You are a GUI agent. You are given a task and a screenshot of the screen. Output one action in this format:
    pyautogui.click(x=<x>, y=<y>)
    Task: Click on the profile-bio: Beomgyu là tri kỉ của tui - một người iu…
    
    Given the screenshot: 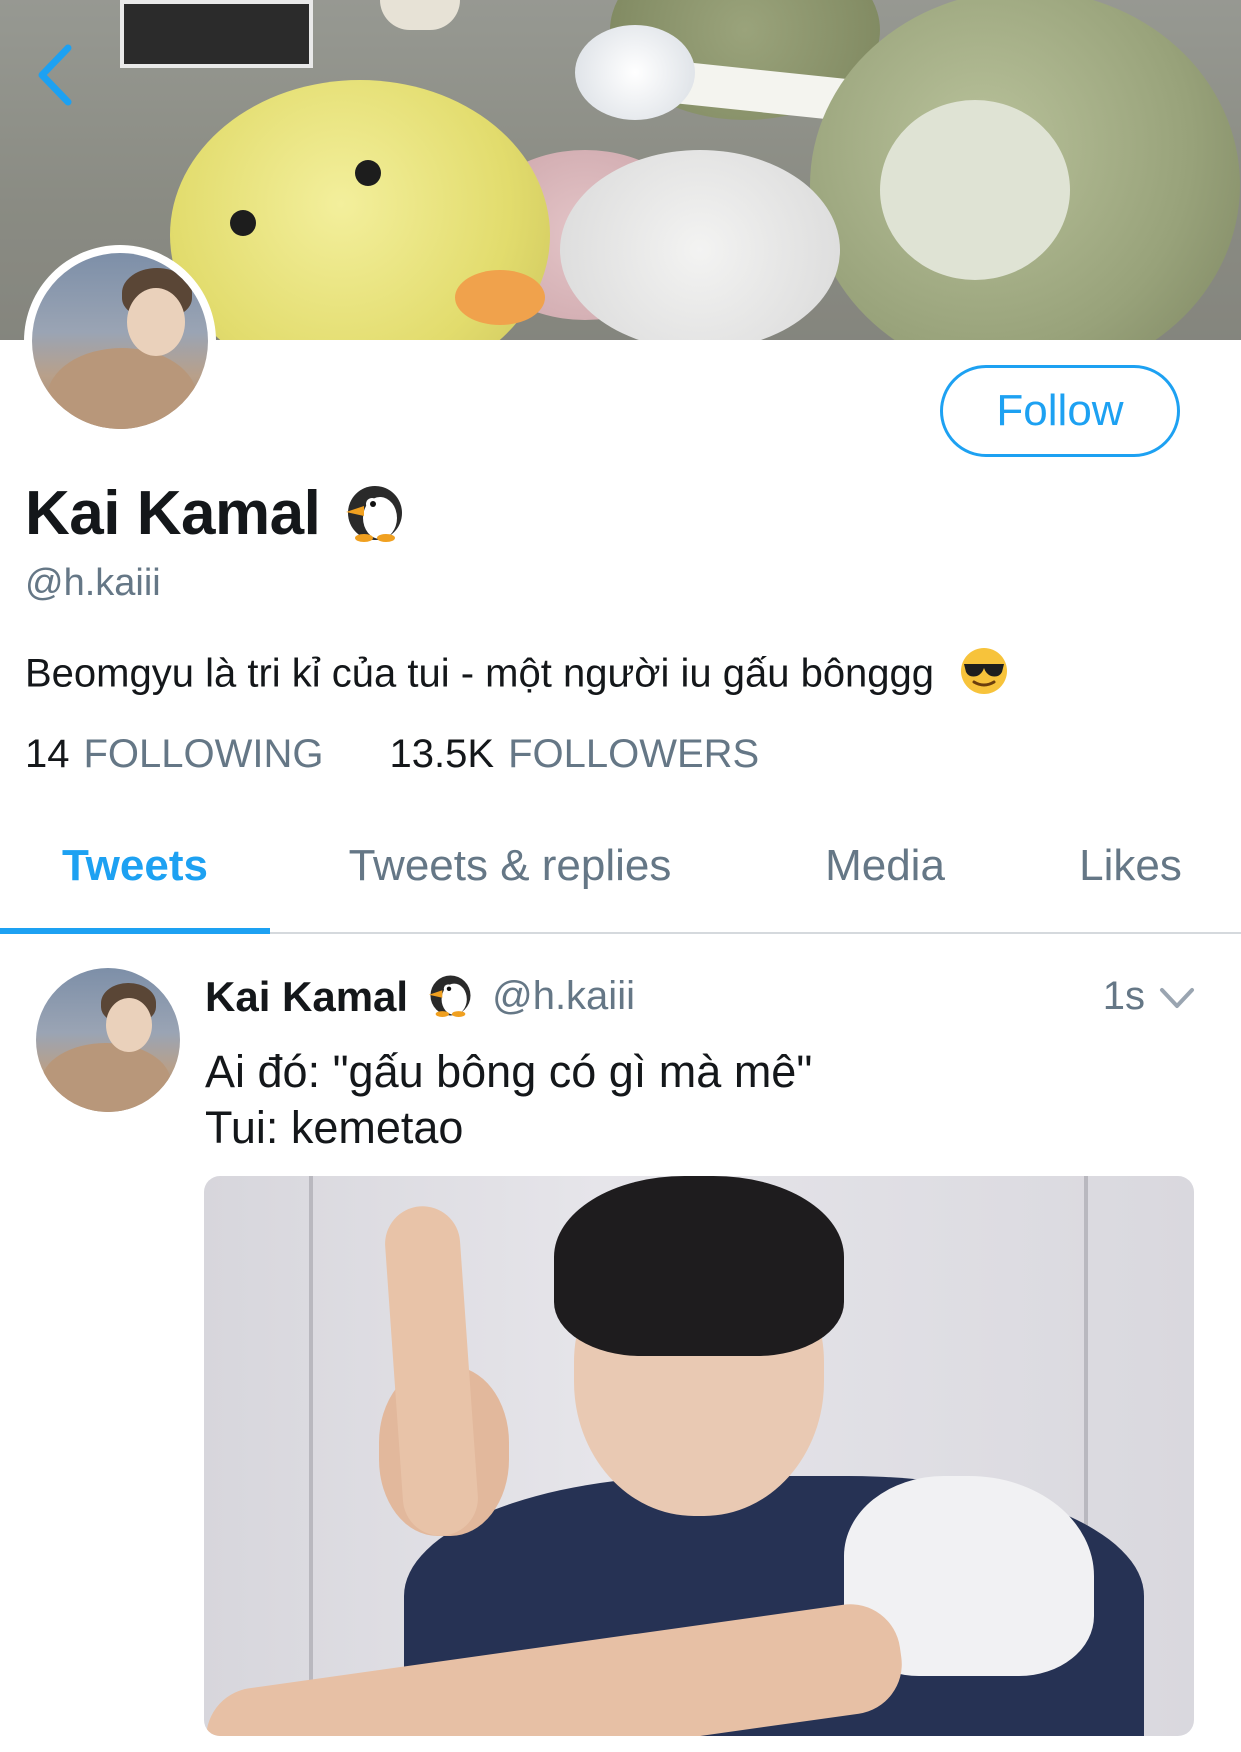 What is the action you would take?
    pyautogui.click(x=517, y=676)
    